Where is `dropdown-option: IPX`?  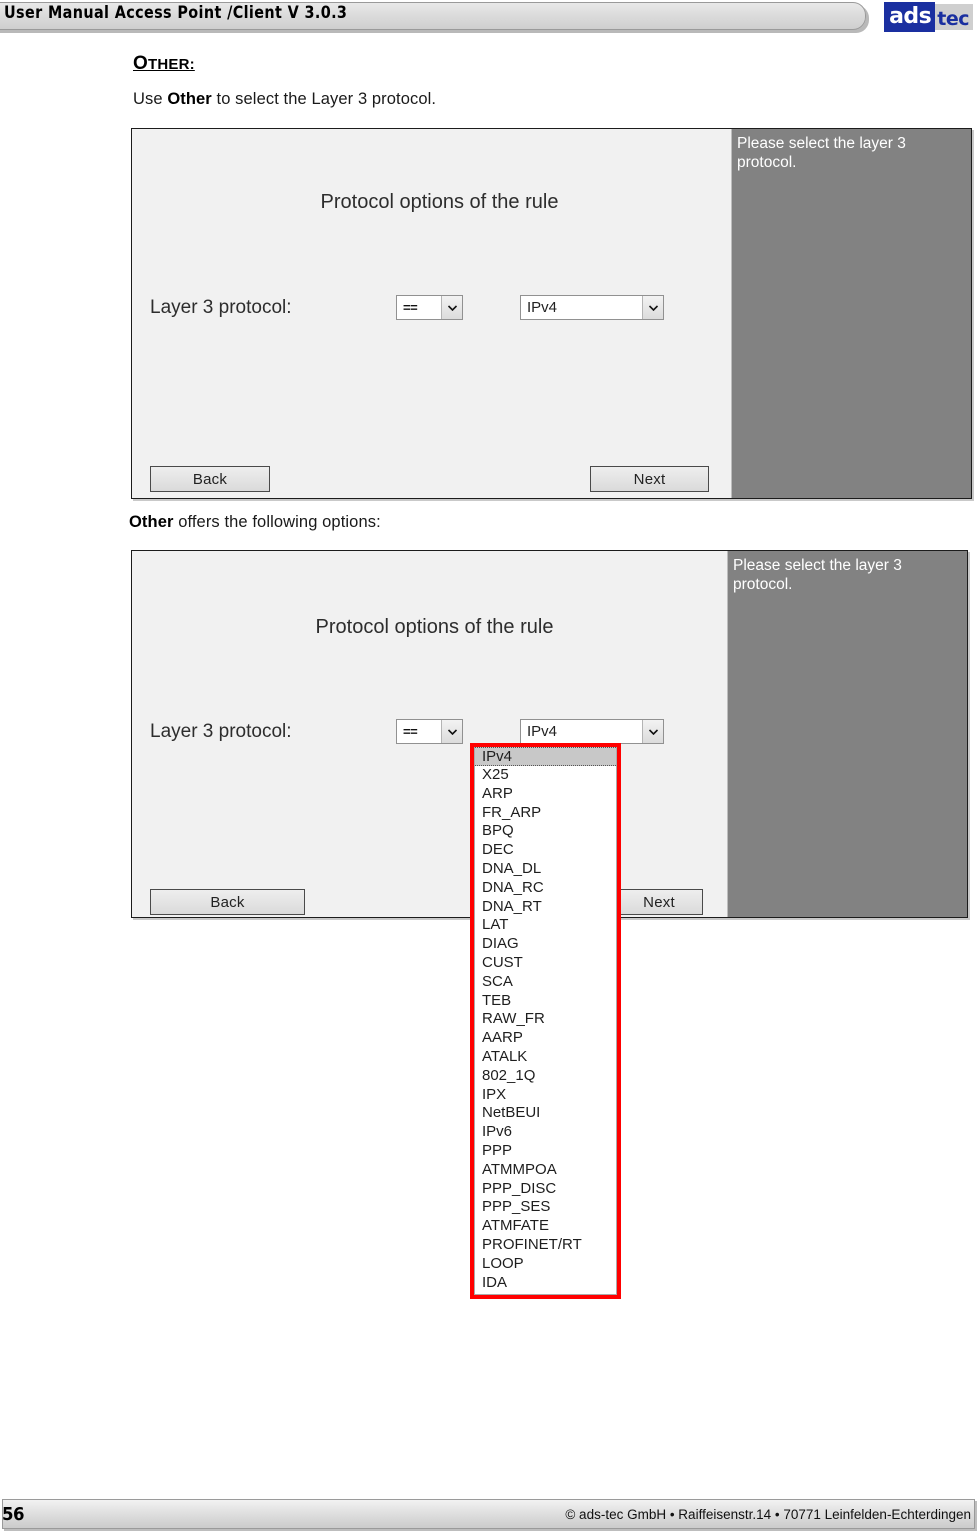 dropdown-option: IPX is located at coordinates (545, 1095).